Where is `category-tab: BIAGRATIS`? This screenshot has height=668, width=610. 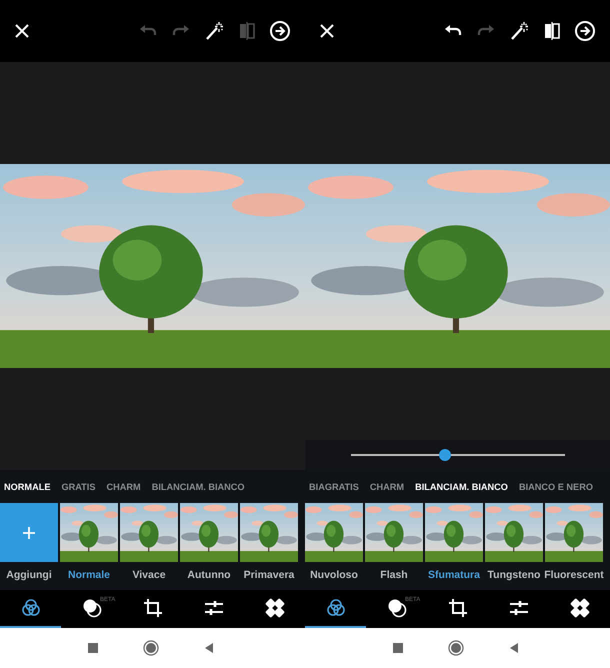 category-tab: BIAGRATIS is located at coordinates (334, 487).